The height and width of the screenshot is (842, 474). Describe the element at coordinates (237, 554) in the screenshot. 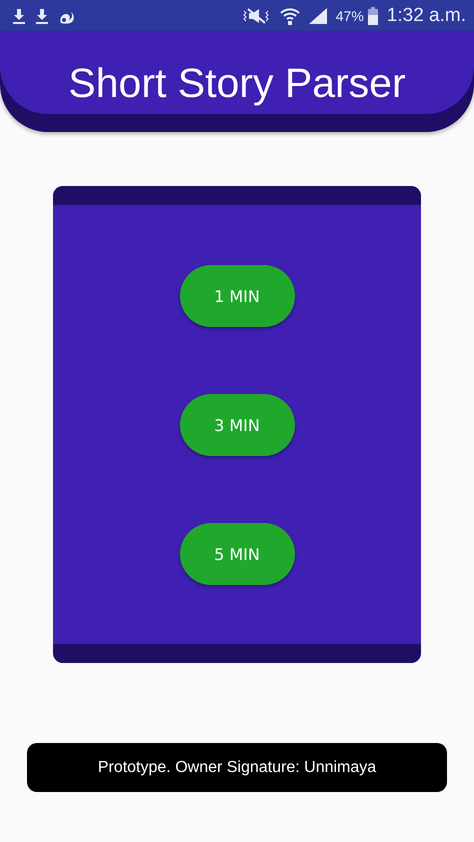

I see `duration-button: 5 MIN` at that location.